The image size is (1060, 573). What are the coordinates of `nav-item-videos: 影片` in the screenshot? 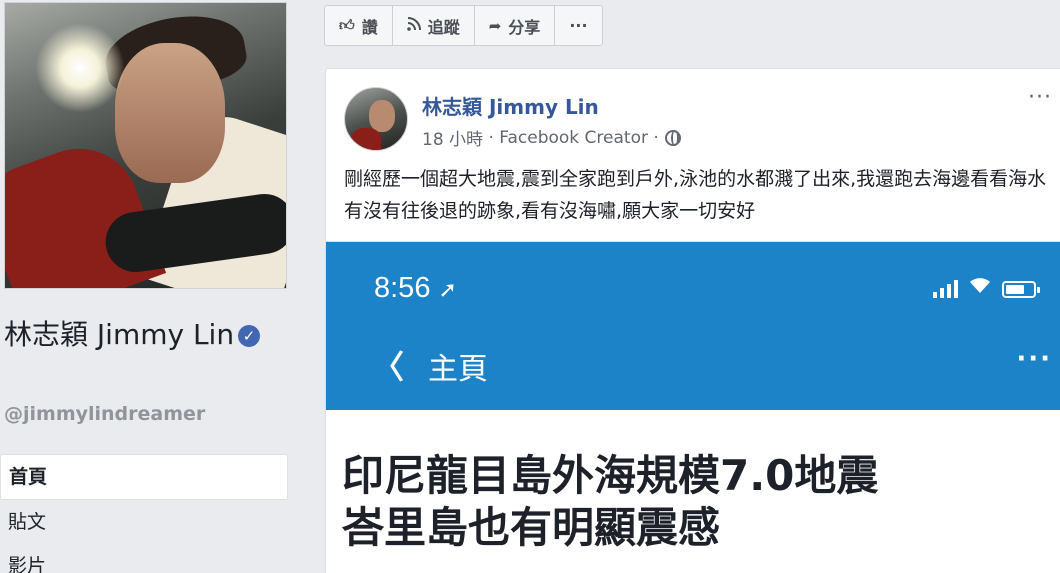 It's located at (144, 558).